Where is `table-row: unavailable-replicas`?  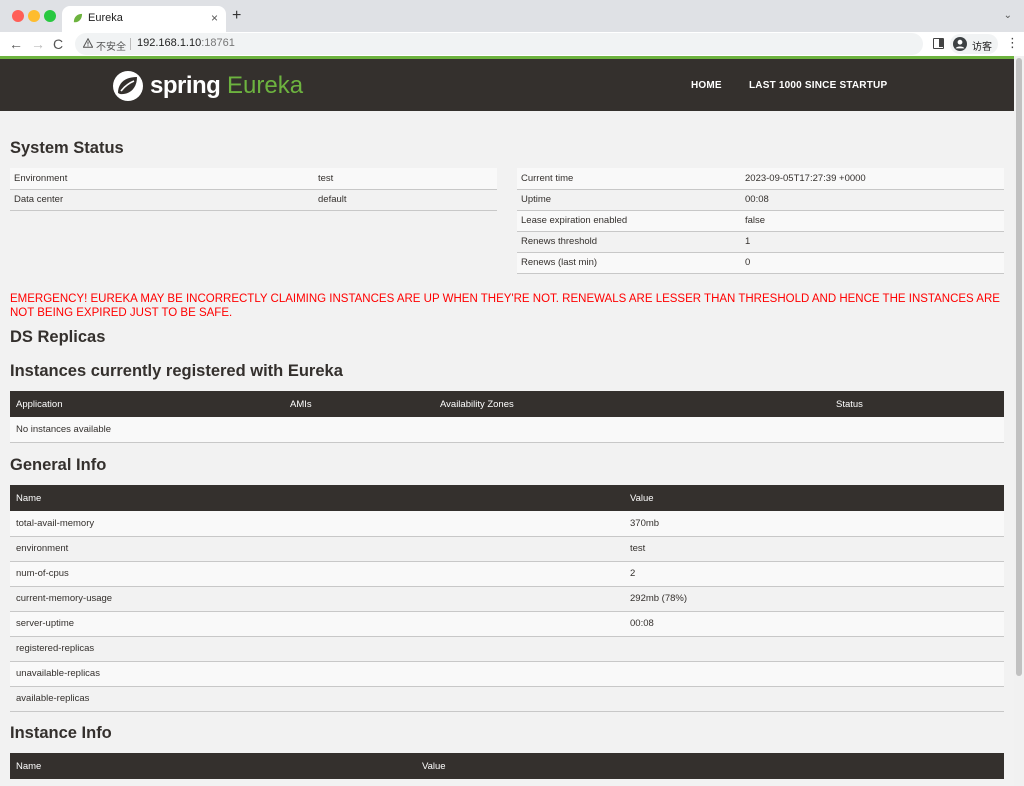 table-row: unavailable-replicas is located at coordinates (507, 674).